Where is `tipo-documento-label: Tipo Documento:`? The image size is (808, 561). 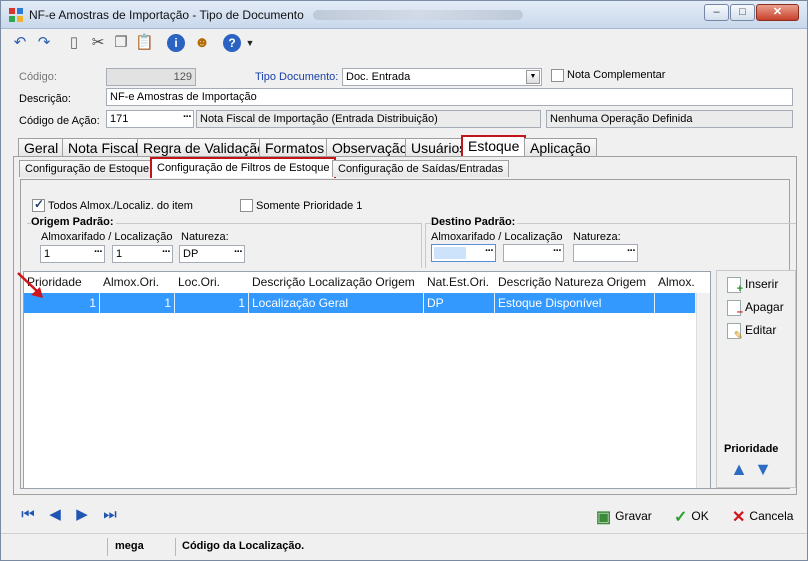
tipo-documento-label: Tipo Documento: is located at coordinates (296, 77).